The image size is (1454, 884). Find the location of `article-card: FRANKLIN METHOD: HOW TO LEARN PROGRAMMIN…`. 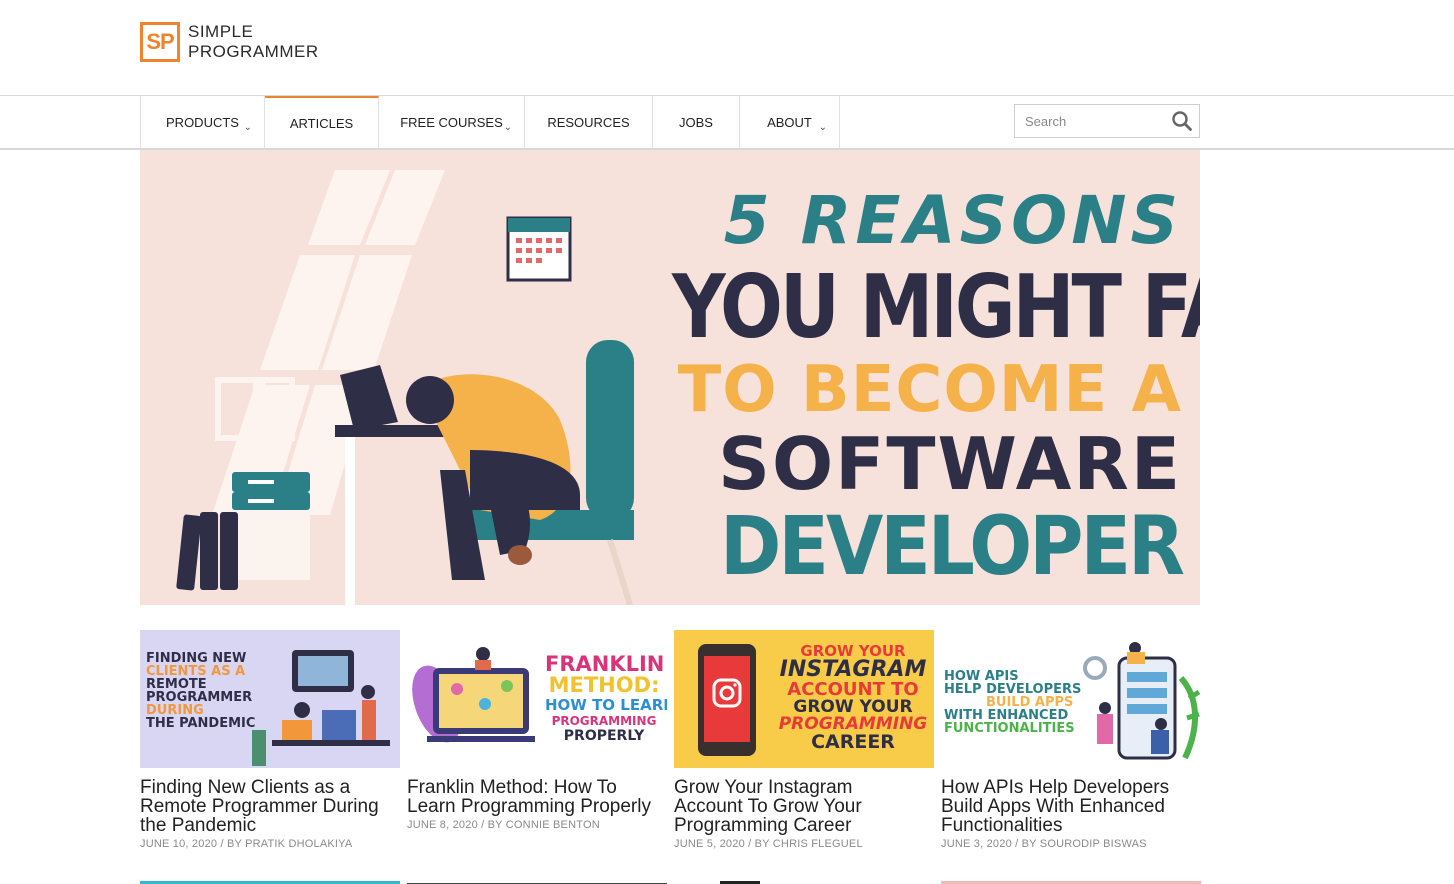

article-card: FRANKLIN METHOD: HOW TO LEARN PROGRAMMIN… is located at coordinates (537, 730).